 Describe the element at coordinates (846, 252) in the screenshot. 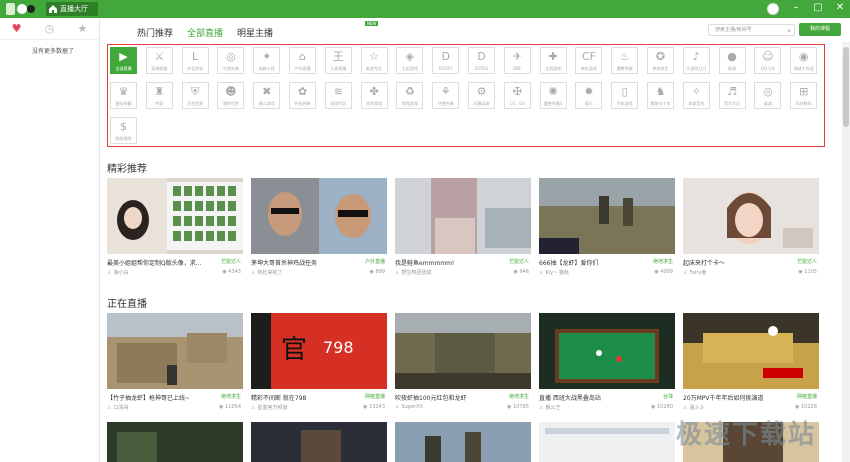

I see `scrollbar` at that location.